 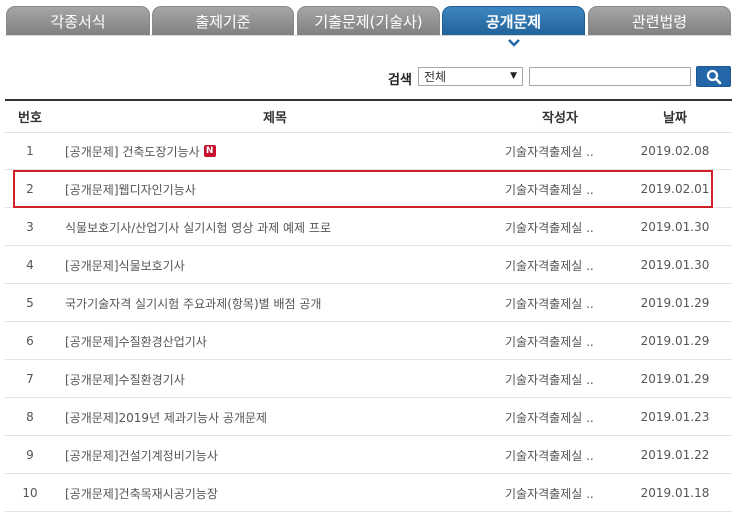 I want to click on row-title: [공개문제]건축목재시공기능장, so click(x=141, y=493).